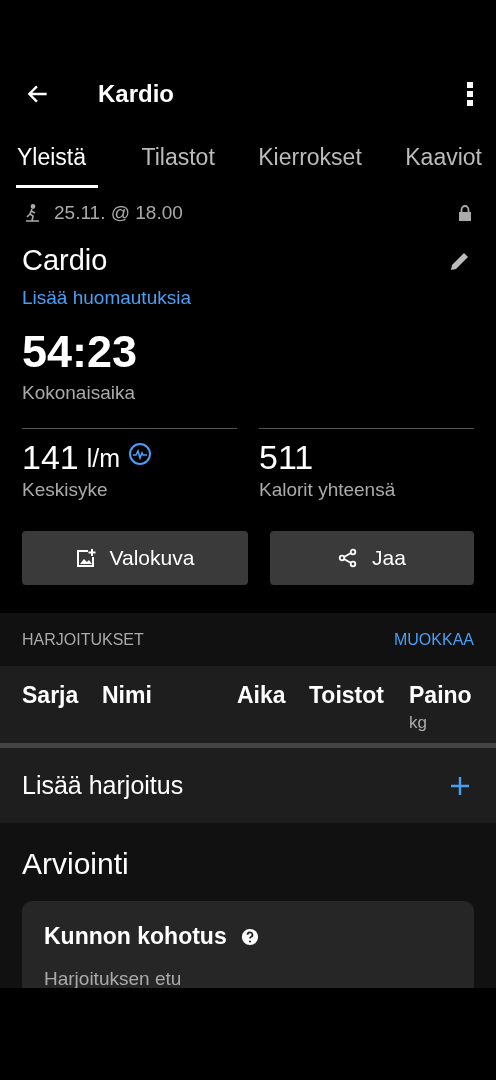 Image resolution: width=496 pixels, height=1080 pixels. Describe the element at coordinates (136, 94) in the screenshot. I see `screen-title: Kardio` at that location.